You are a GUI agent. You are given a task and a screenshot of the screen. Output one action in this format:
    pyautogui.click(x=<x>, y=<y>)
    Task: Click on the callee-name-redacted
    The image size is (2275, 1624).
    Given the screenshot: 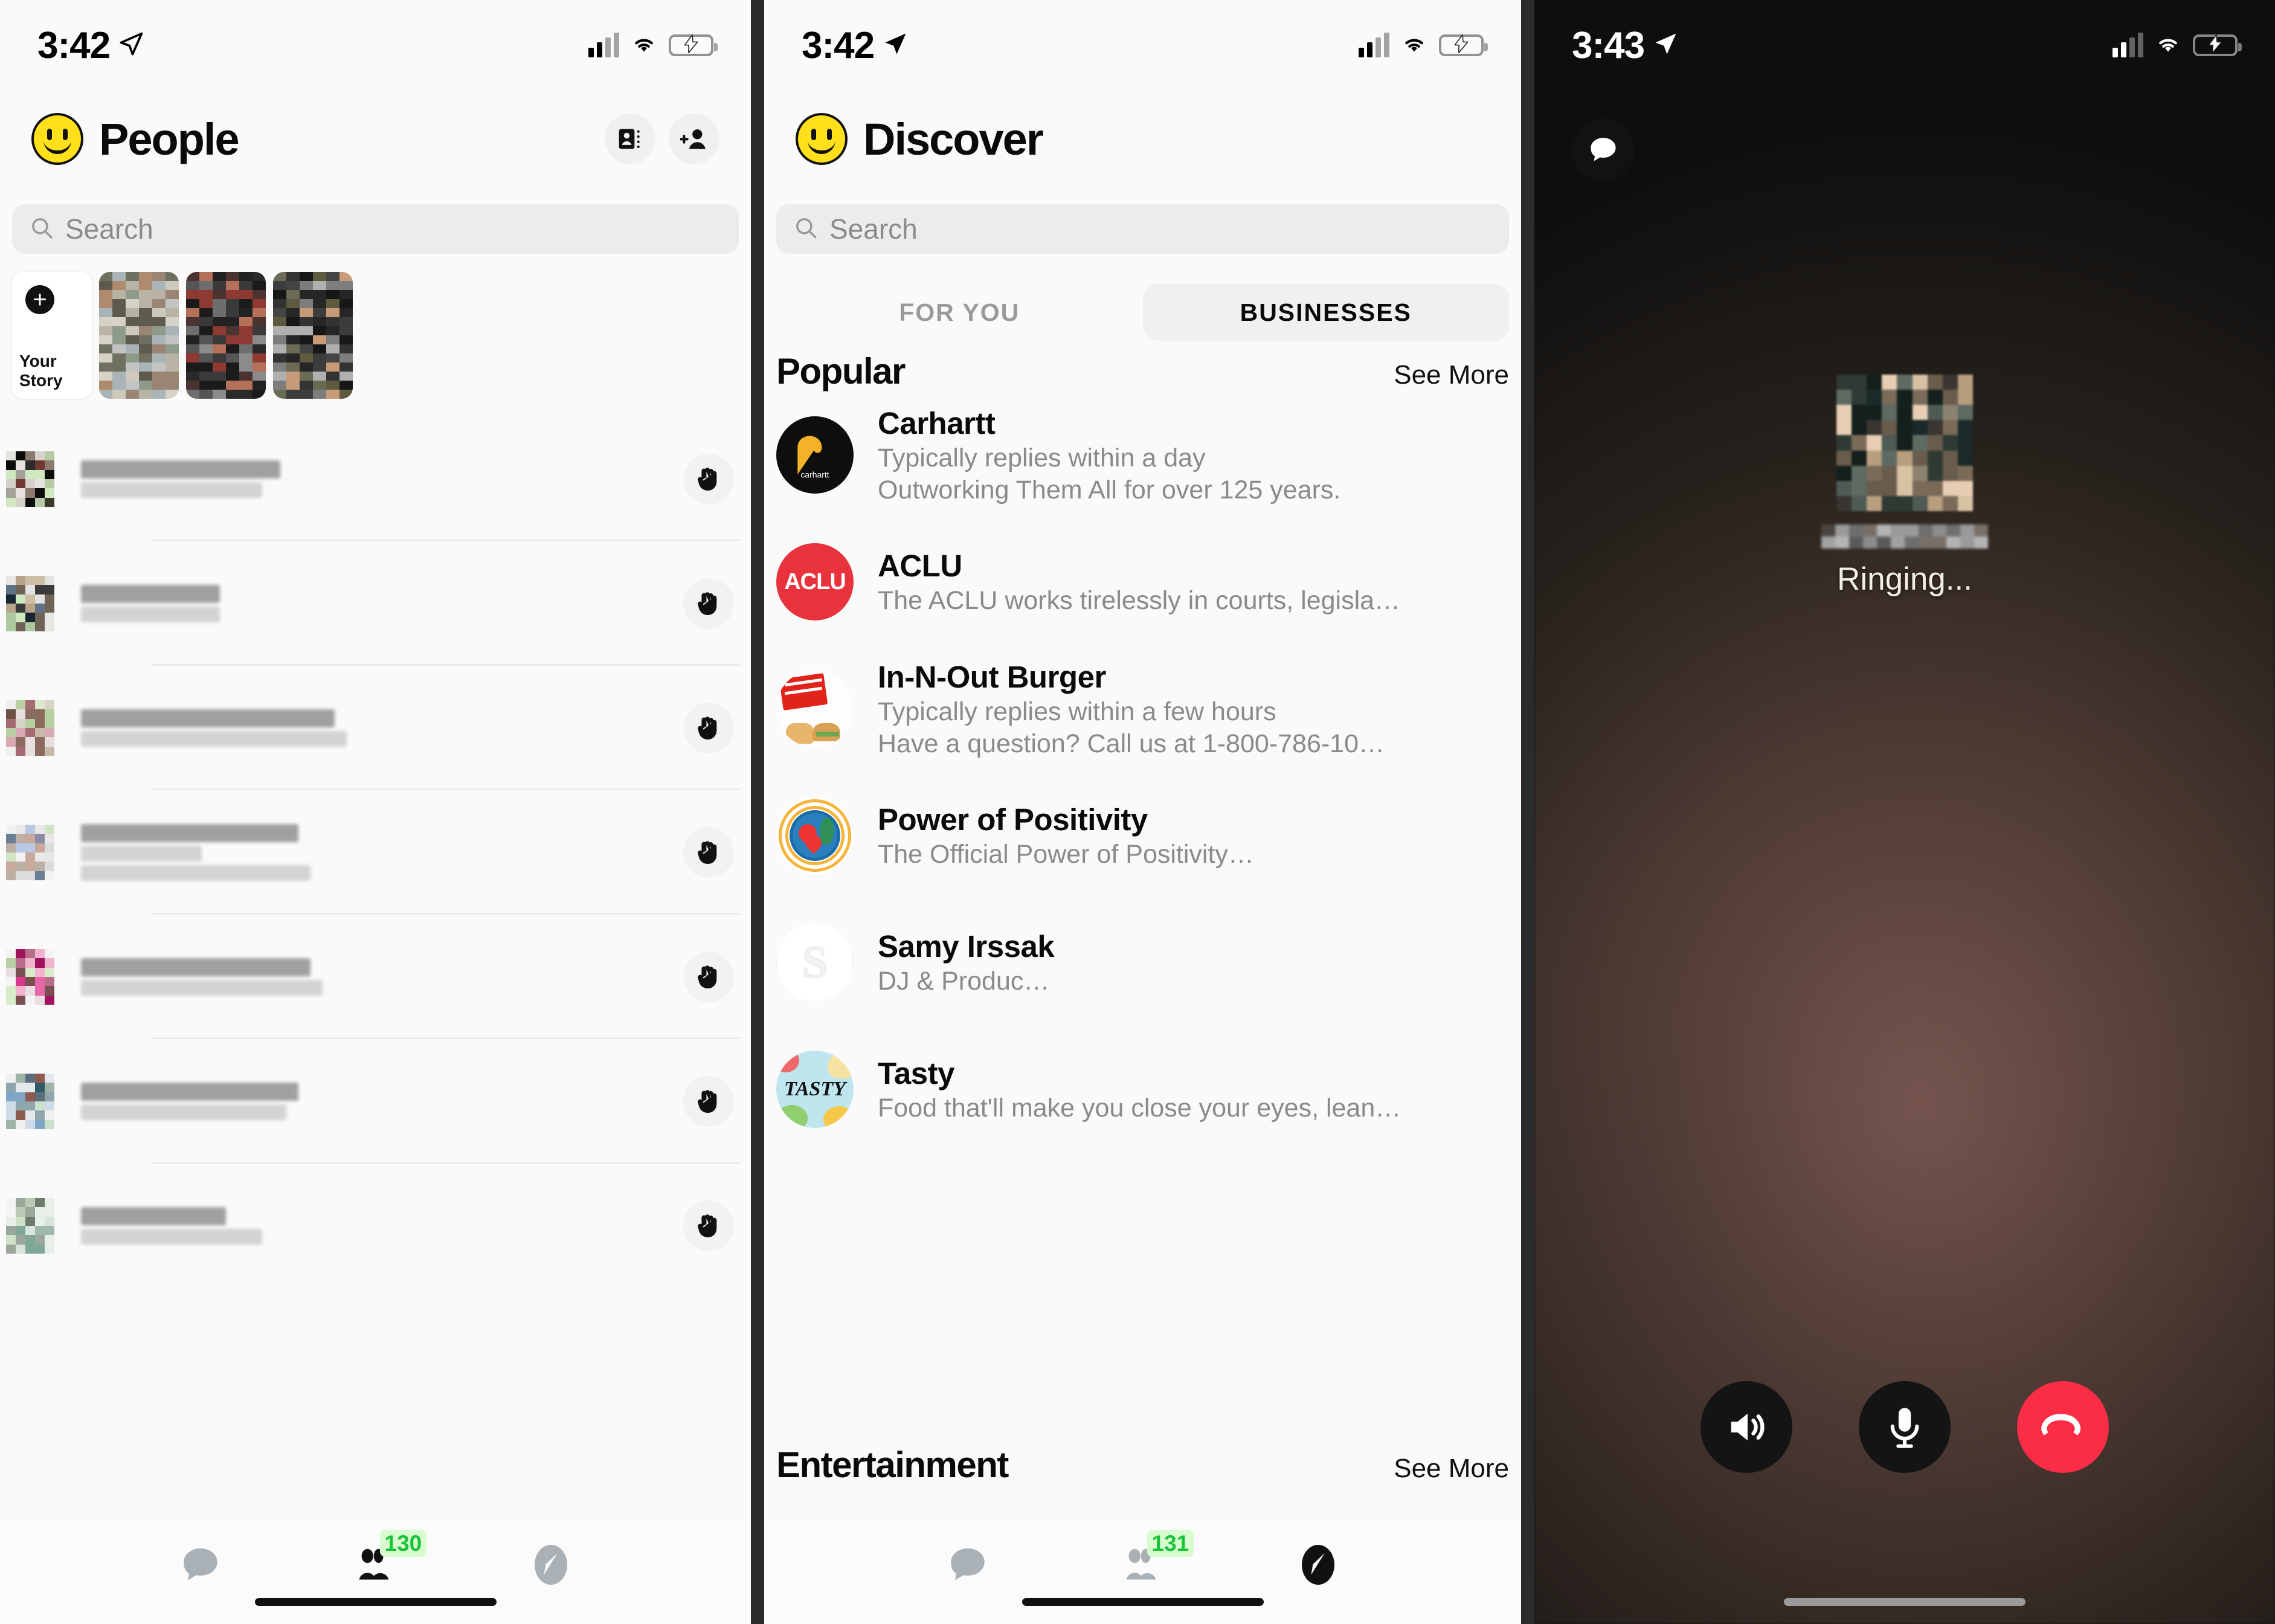 What is the action you would take?
    pyautogui.click(x=1905, y=536)
    